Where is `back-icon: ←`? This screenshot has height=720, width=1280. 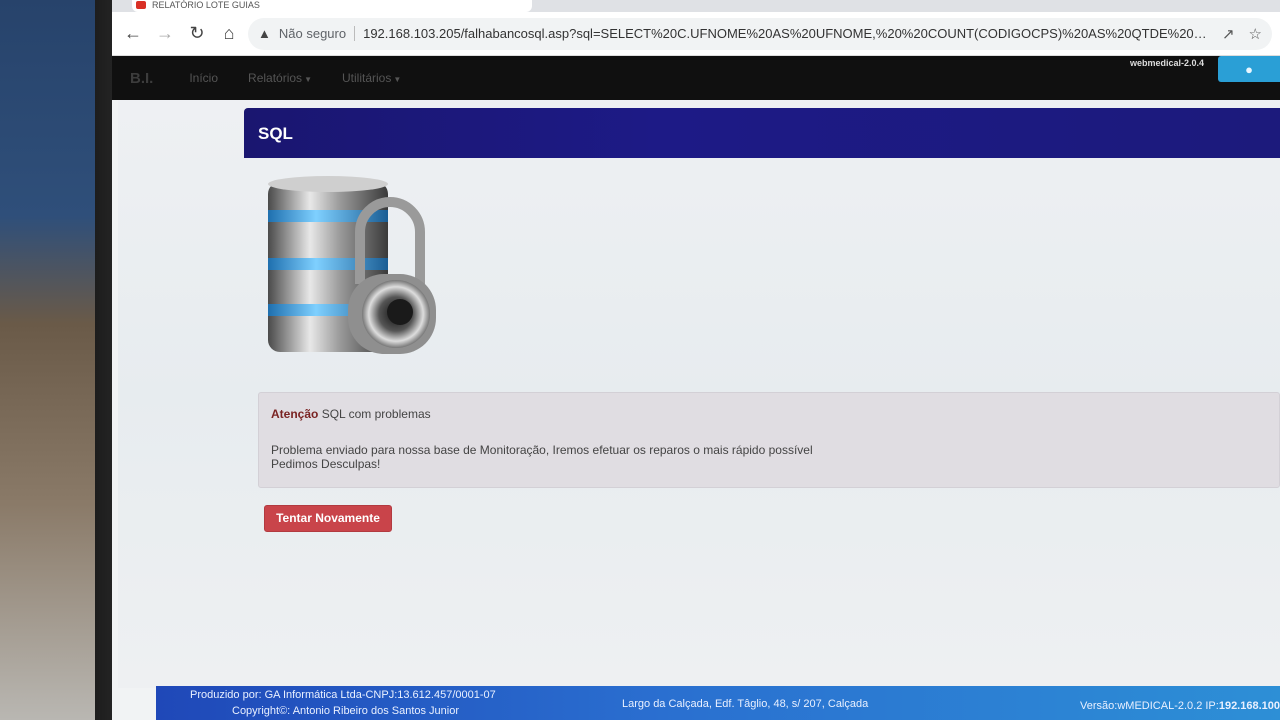
back-icon: ← is located at coordinates (133, 34).